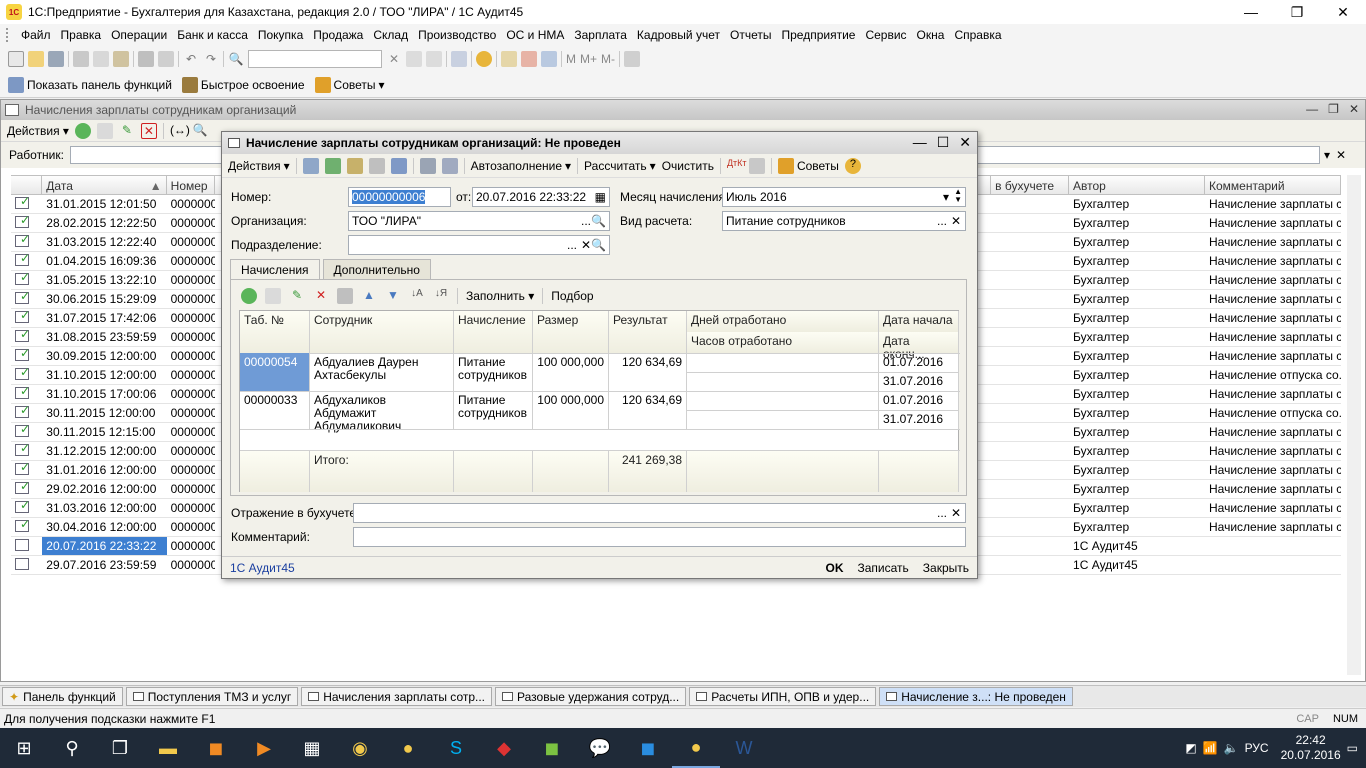  Describe the element at coordinates (273, 296) in the screenshot. I see `copy-row-icon` at that location.